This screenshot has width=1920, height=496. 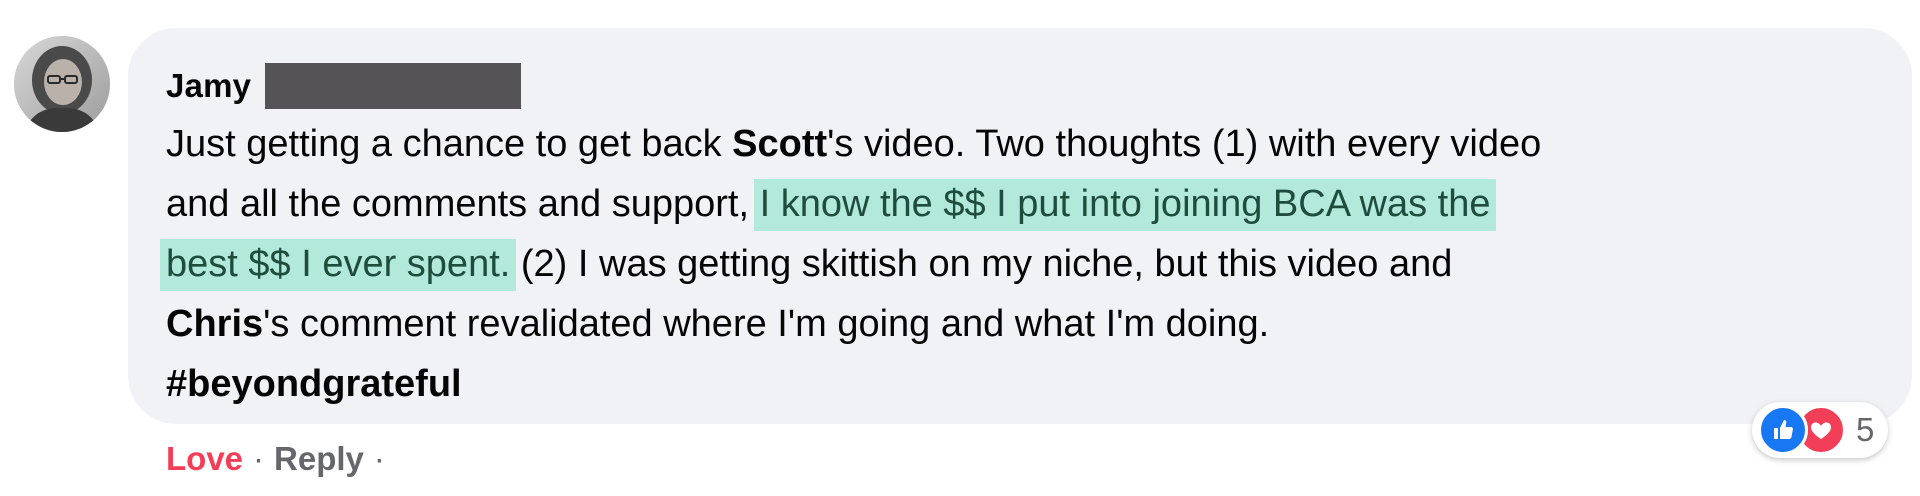 I want to click on mention-name: Scott, so click(x=779, y=144).